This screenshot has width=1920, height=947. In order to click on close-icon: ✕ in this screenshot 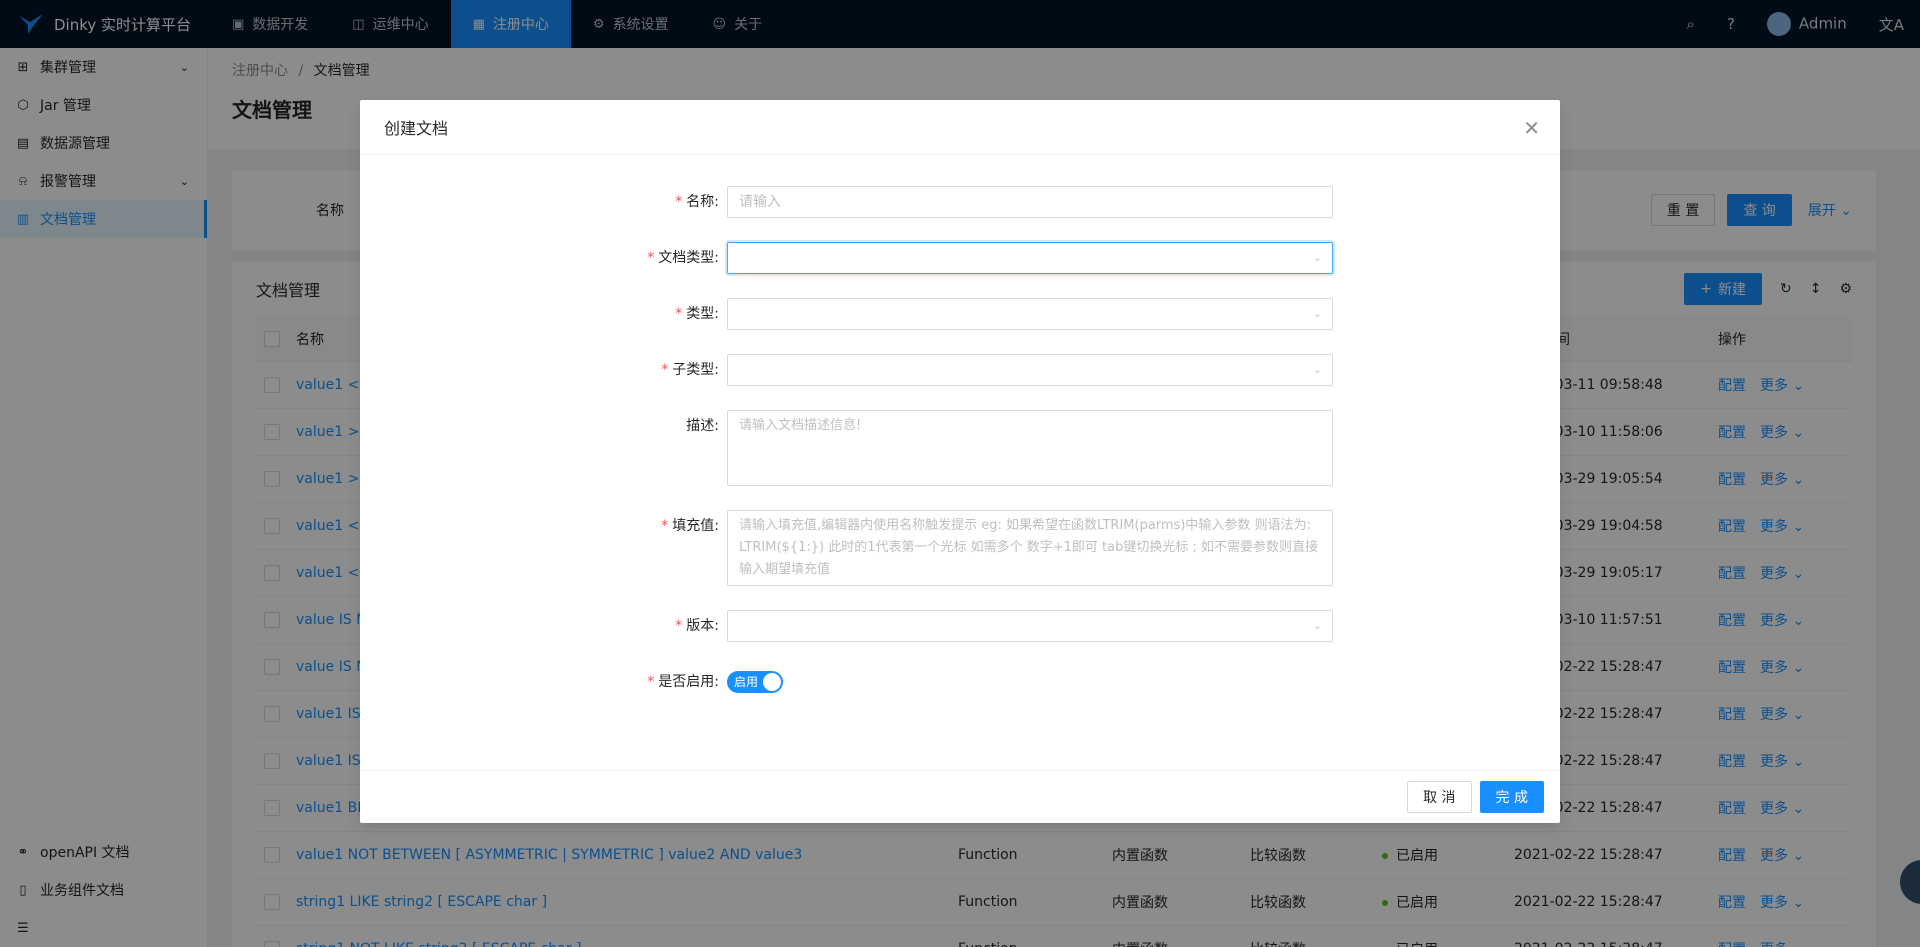, I will do `click(1531, 128)`.